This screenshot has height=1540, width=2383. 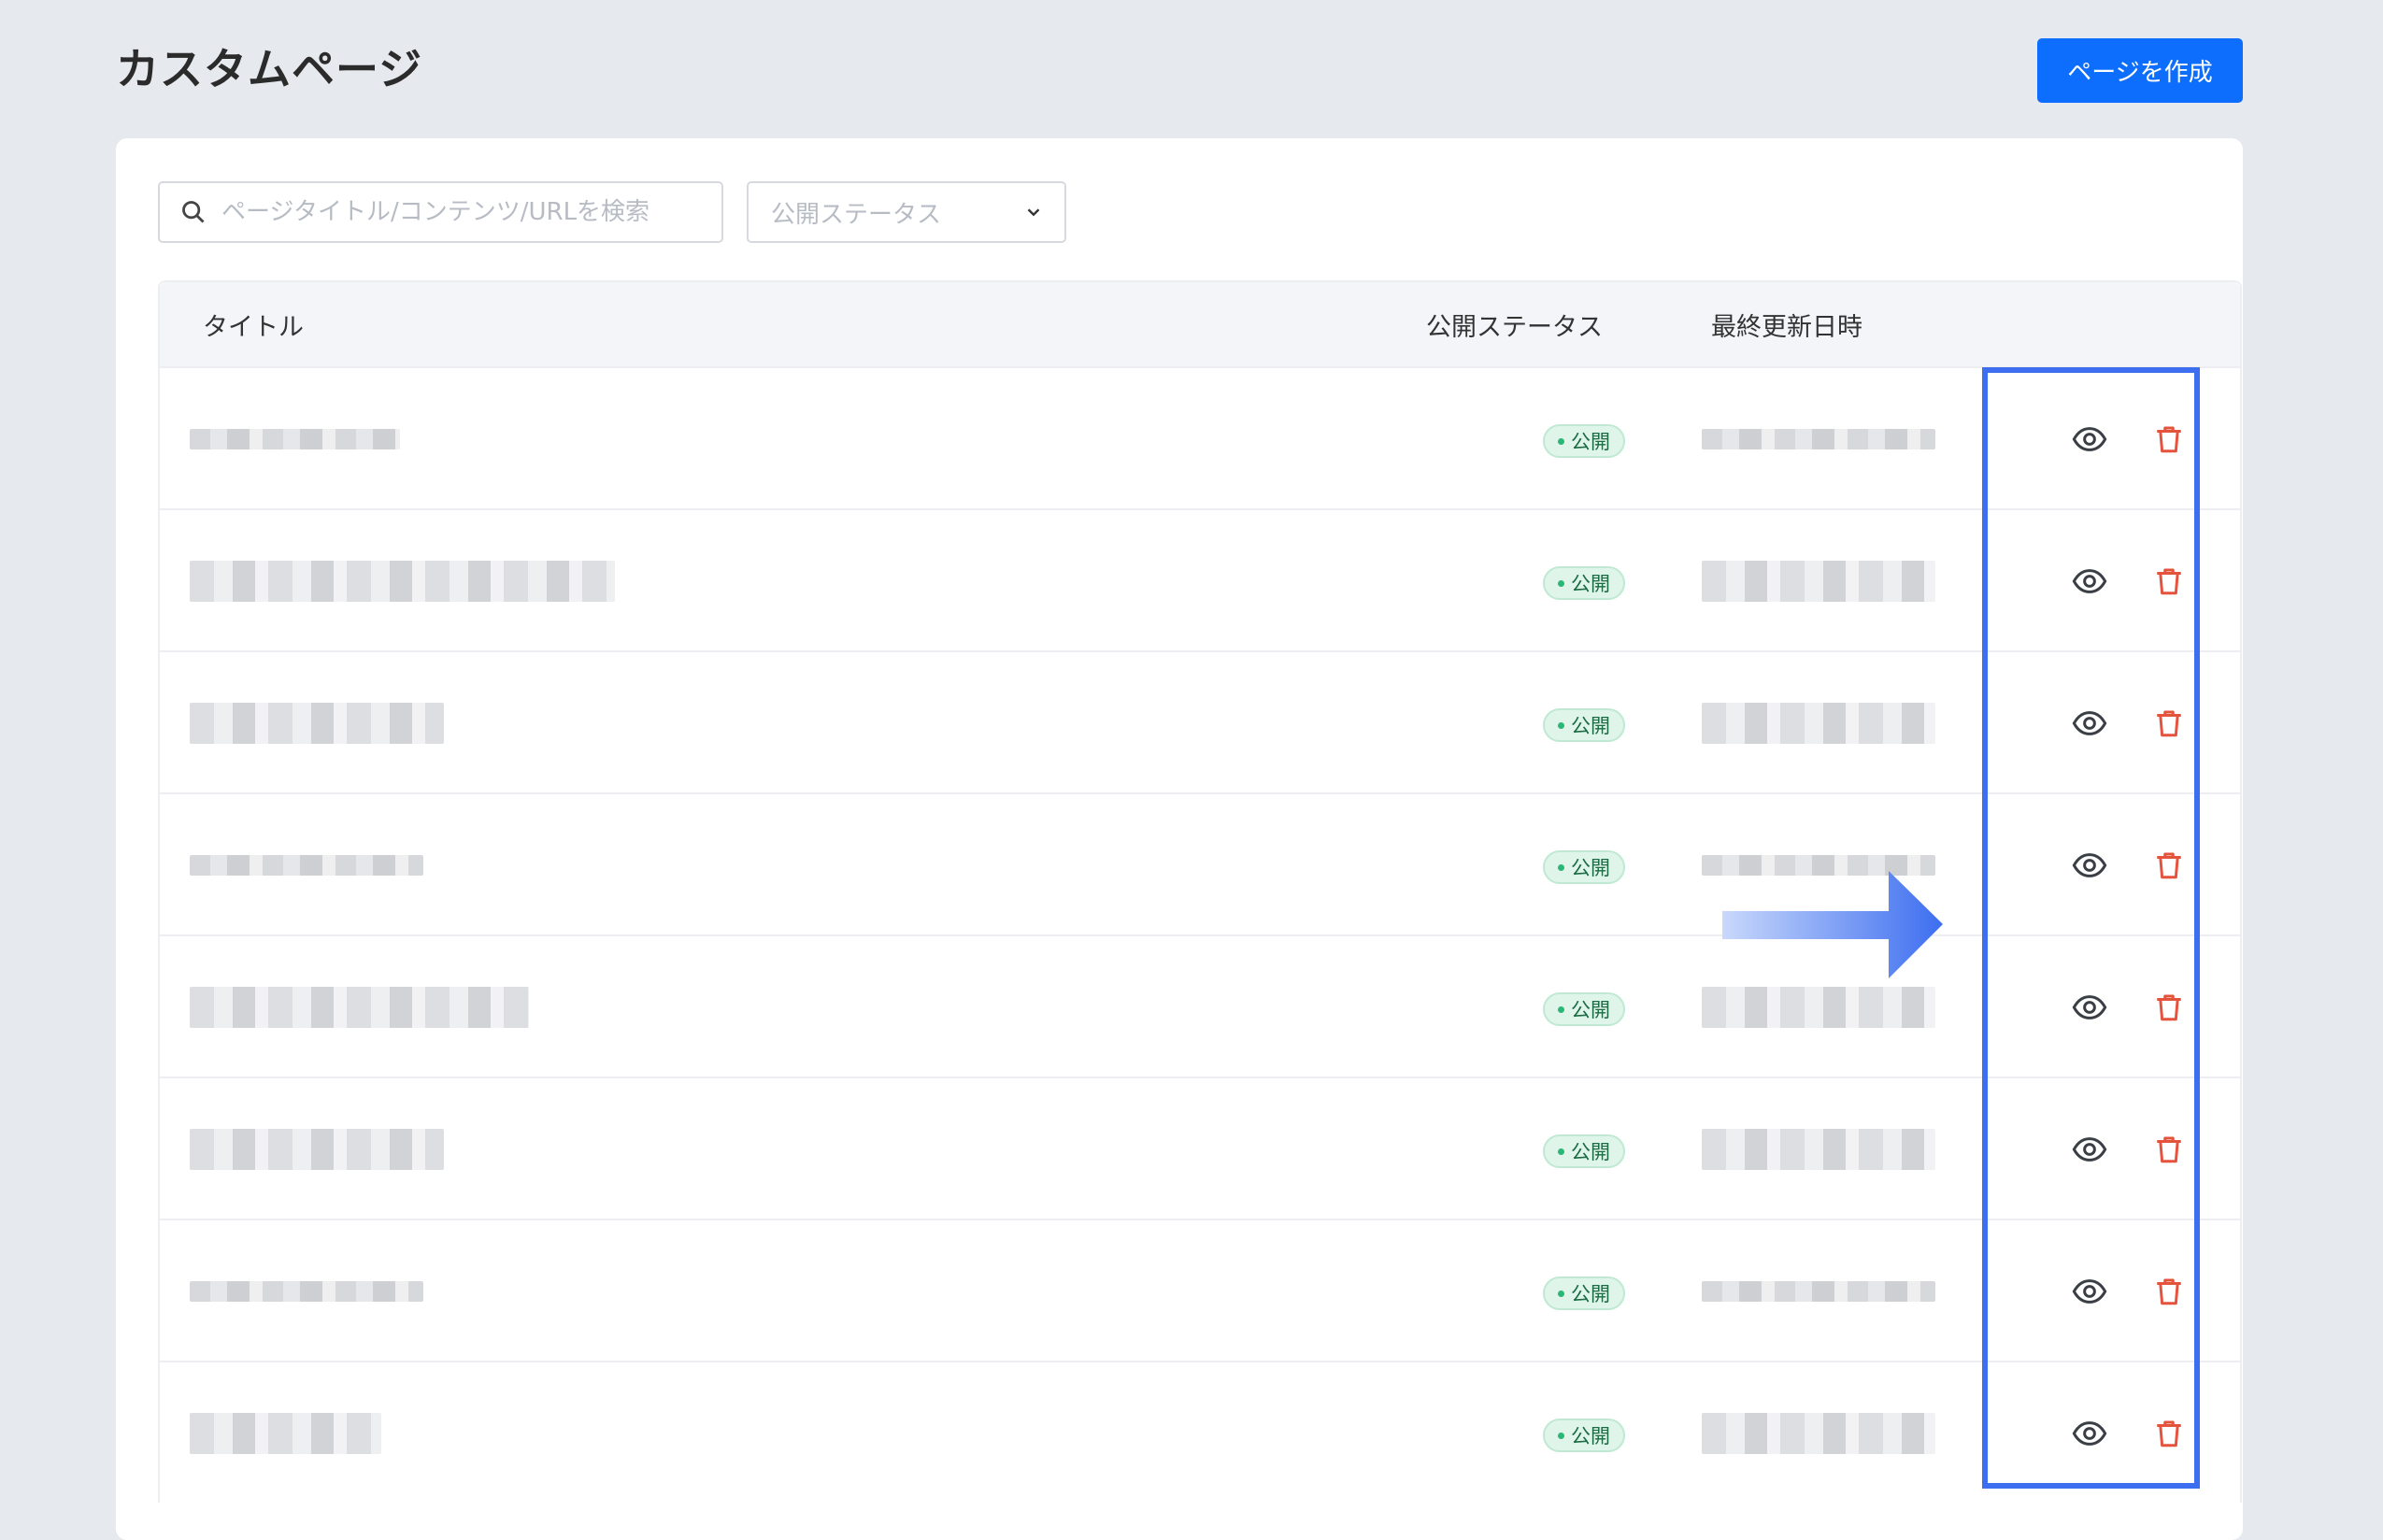 I want to click on column-title: タイトル, so click(x=253, y=327).